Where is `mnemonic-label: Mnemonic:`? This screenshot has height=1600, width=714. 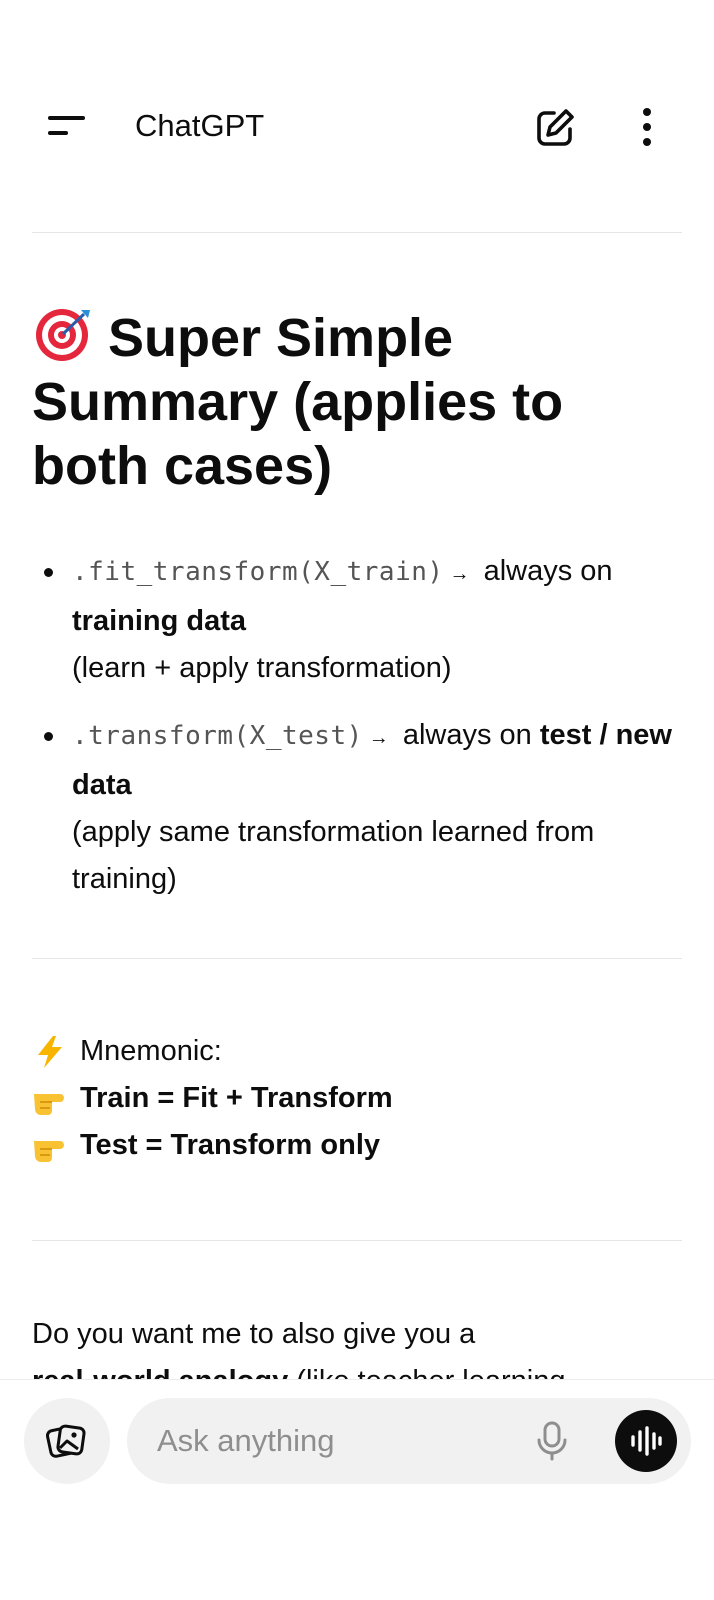
mnemonic-label: Mnemonic: is located at coordinates (151, 1051).